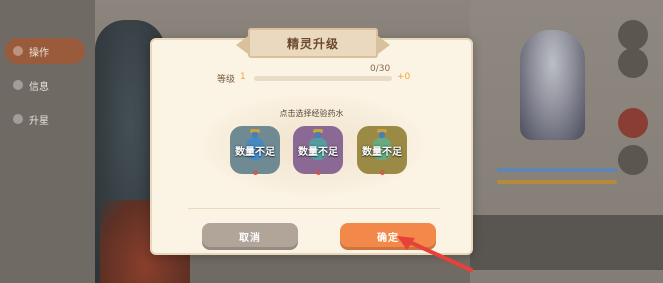  I want to click on side-action-button, so click(633, 123).